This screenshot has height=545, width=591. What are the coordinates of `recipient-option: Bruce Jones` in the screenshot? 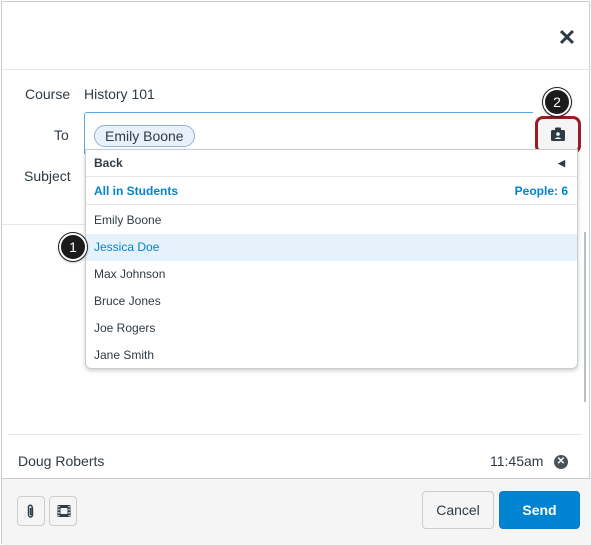 It's located at (331, 301).